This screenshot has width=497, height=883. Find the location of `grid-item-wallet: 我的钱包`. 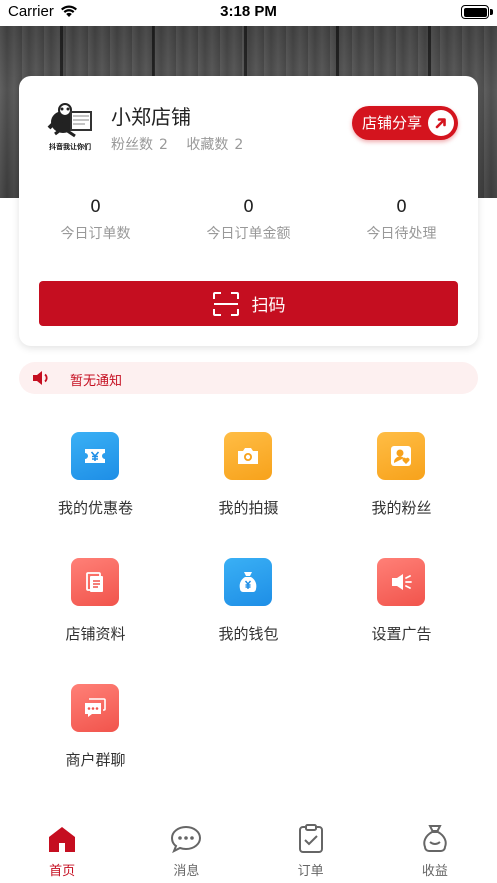

grid-item-wallet: 我的钱包 is located at coordinates (248, 599).